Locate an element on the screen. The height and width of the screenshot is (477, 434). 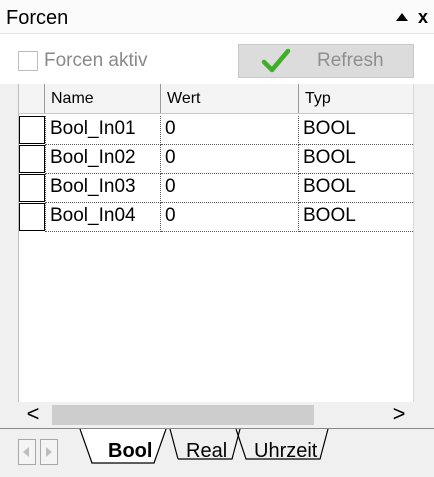
refresh-button: Refresh is located at coordinates (326, 61).